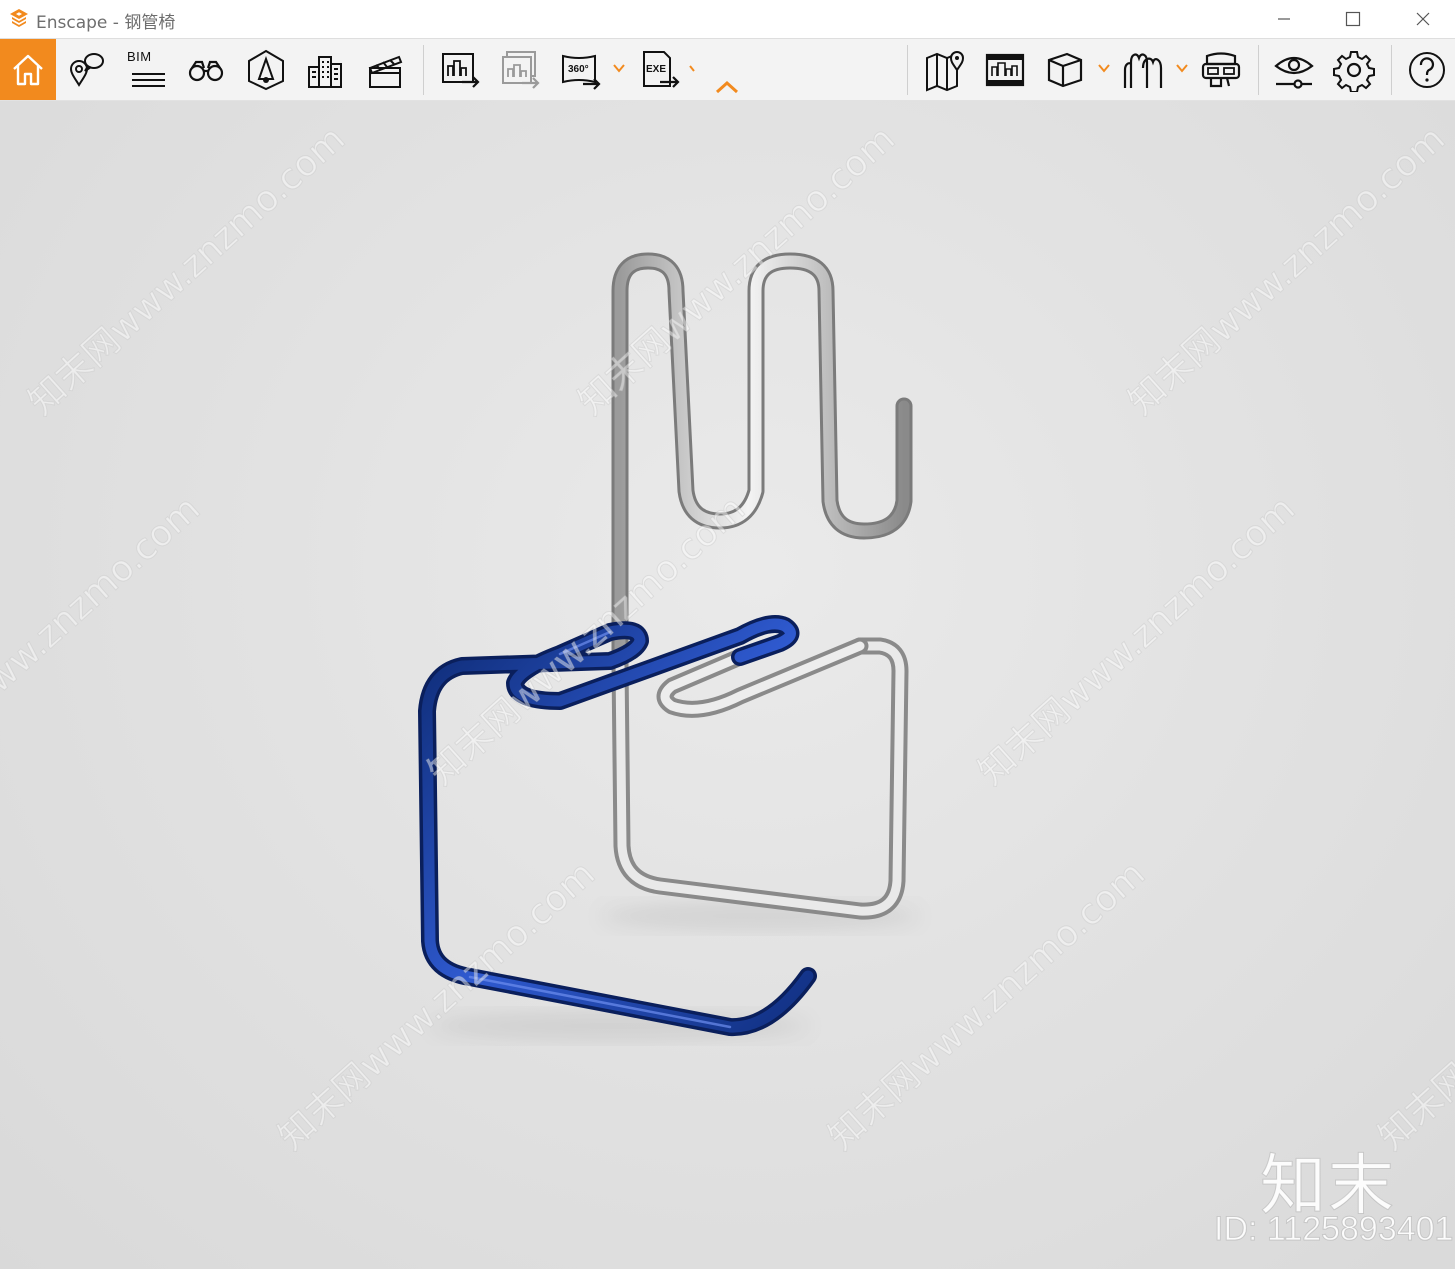  I want to click on settings-button, so click(1354, 69).